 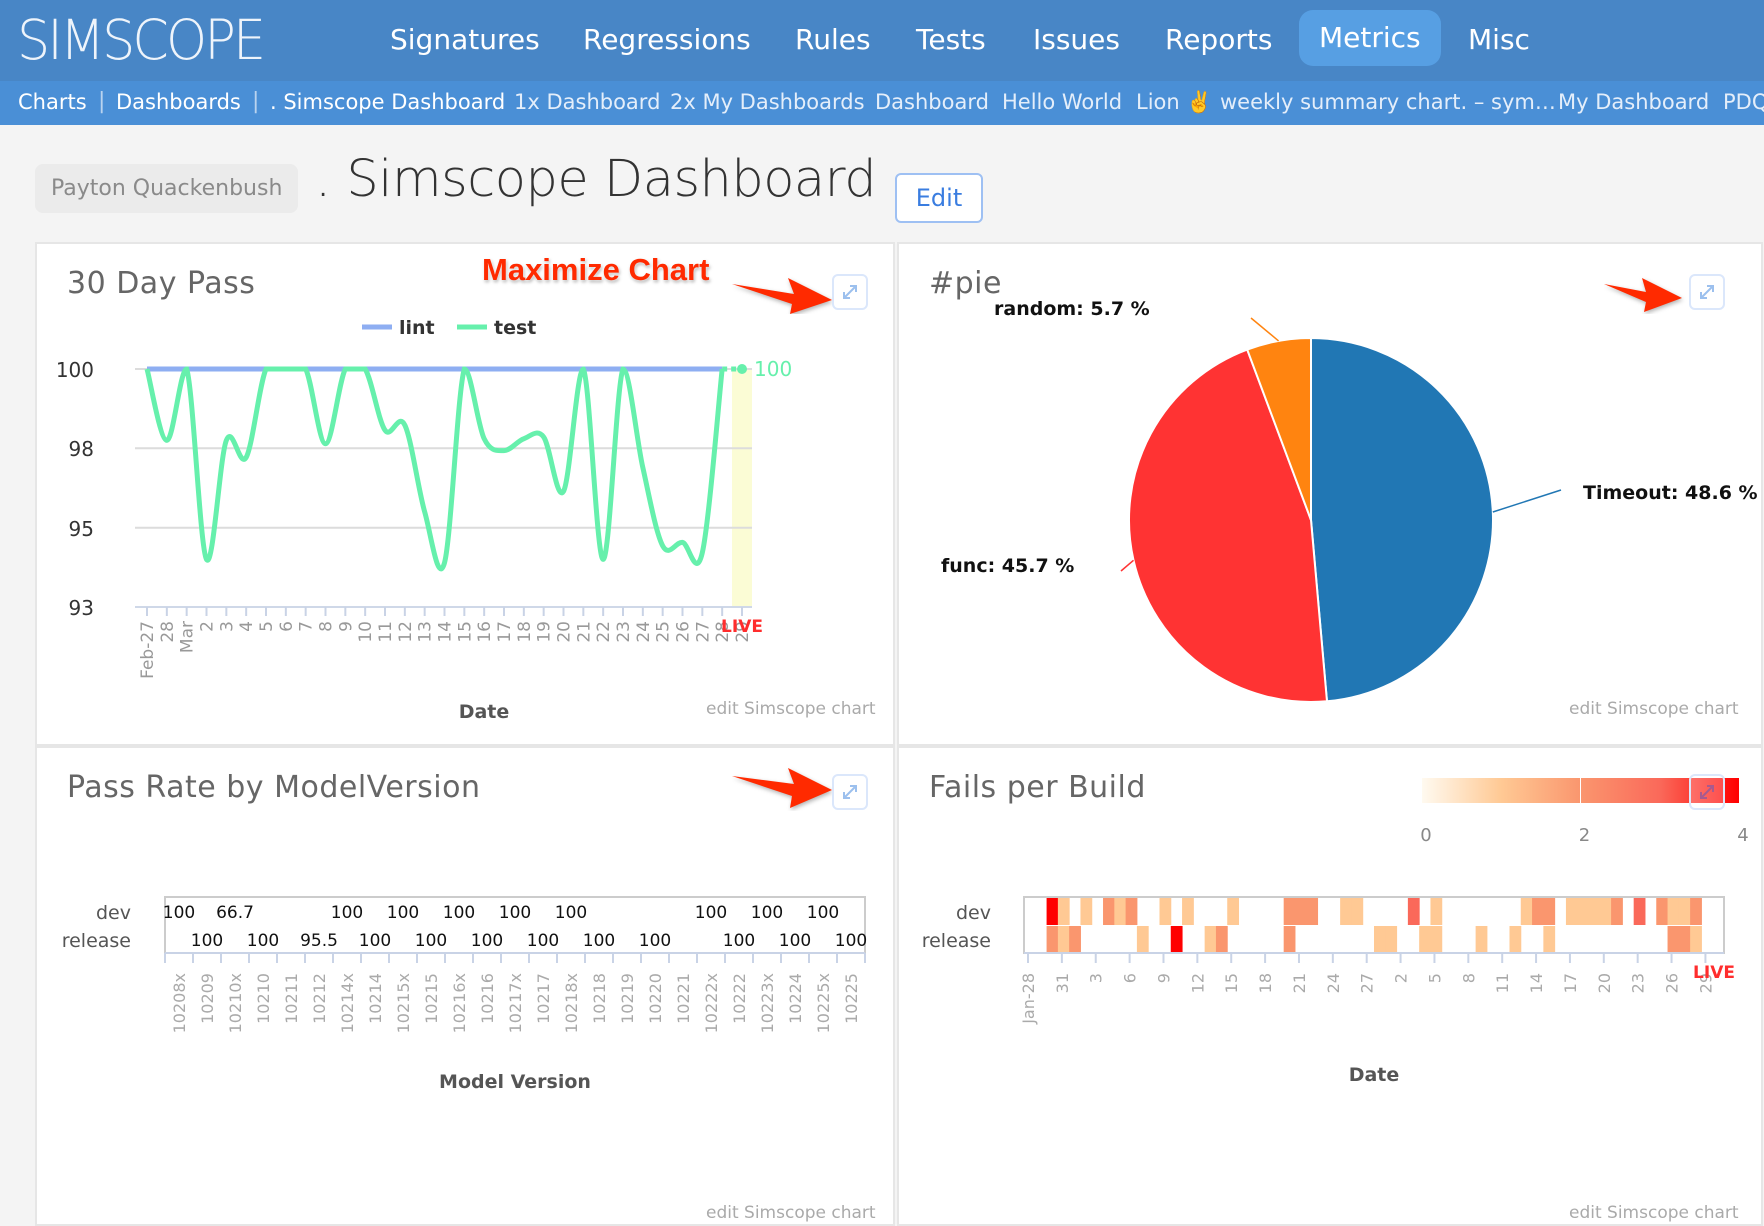 What do you see at coordinates (485, 632) in the screenshot?
I see `x-tick-label: 16` at bounding box center [485, 632].